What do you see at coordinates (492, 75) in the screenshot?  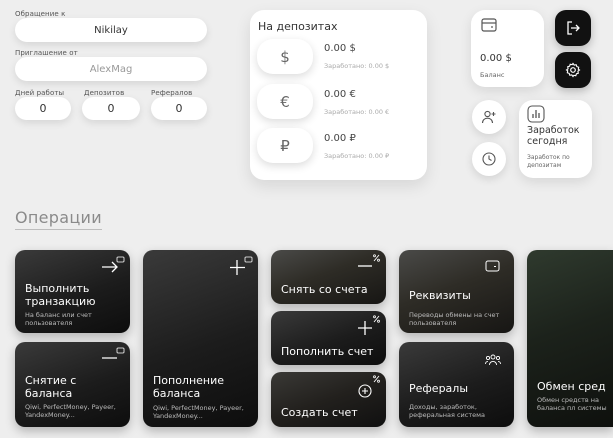 I see `balance-label: Баланс` at bounding box center [492, 75].